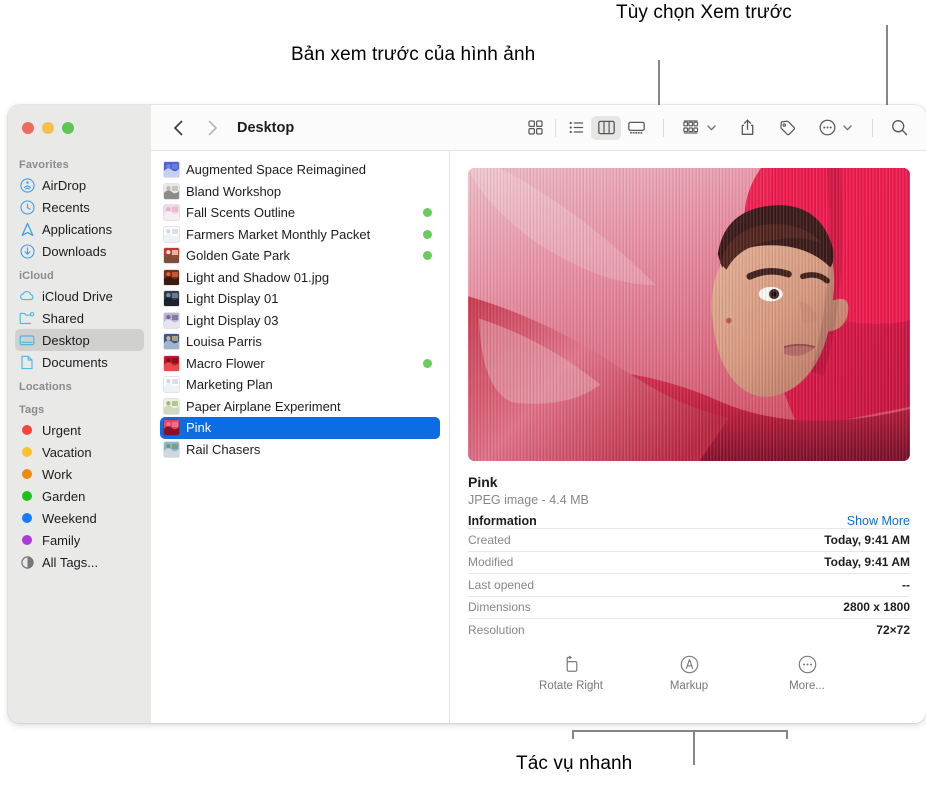 This screenshot has height=790, width=926. What do you see at coordinates (300, 192) in the screenshot?
I see `file-row: Bland Workshop` at bounding box center [300, 192].